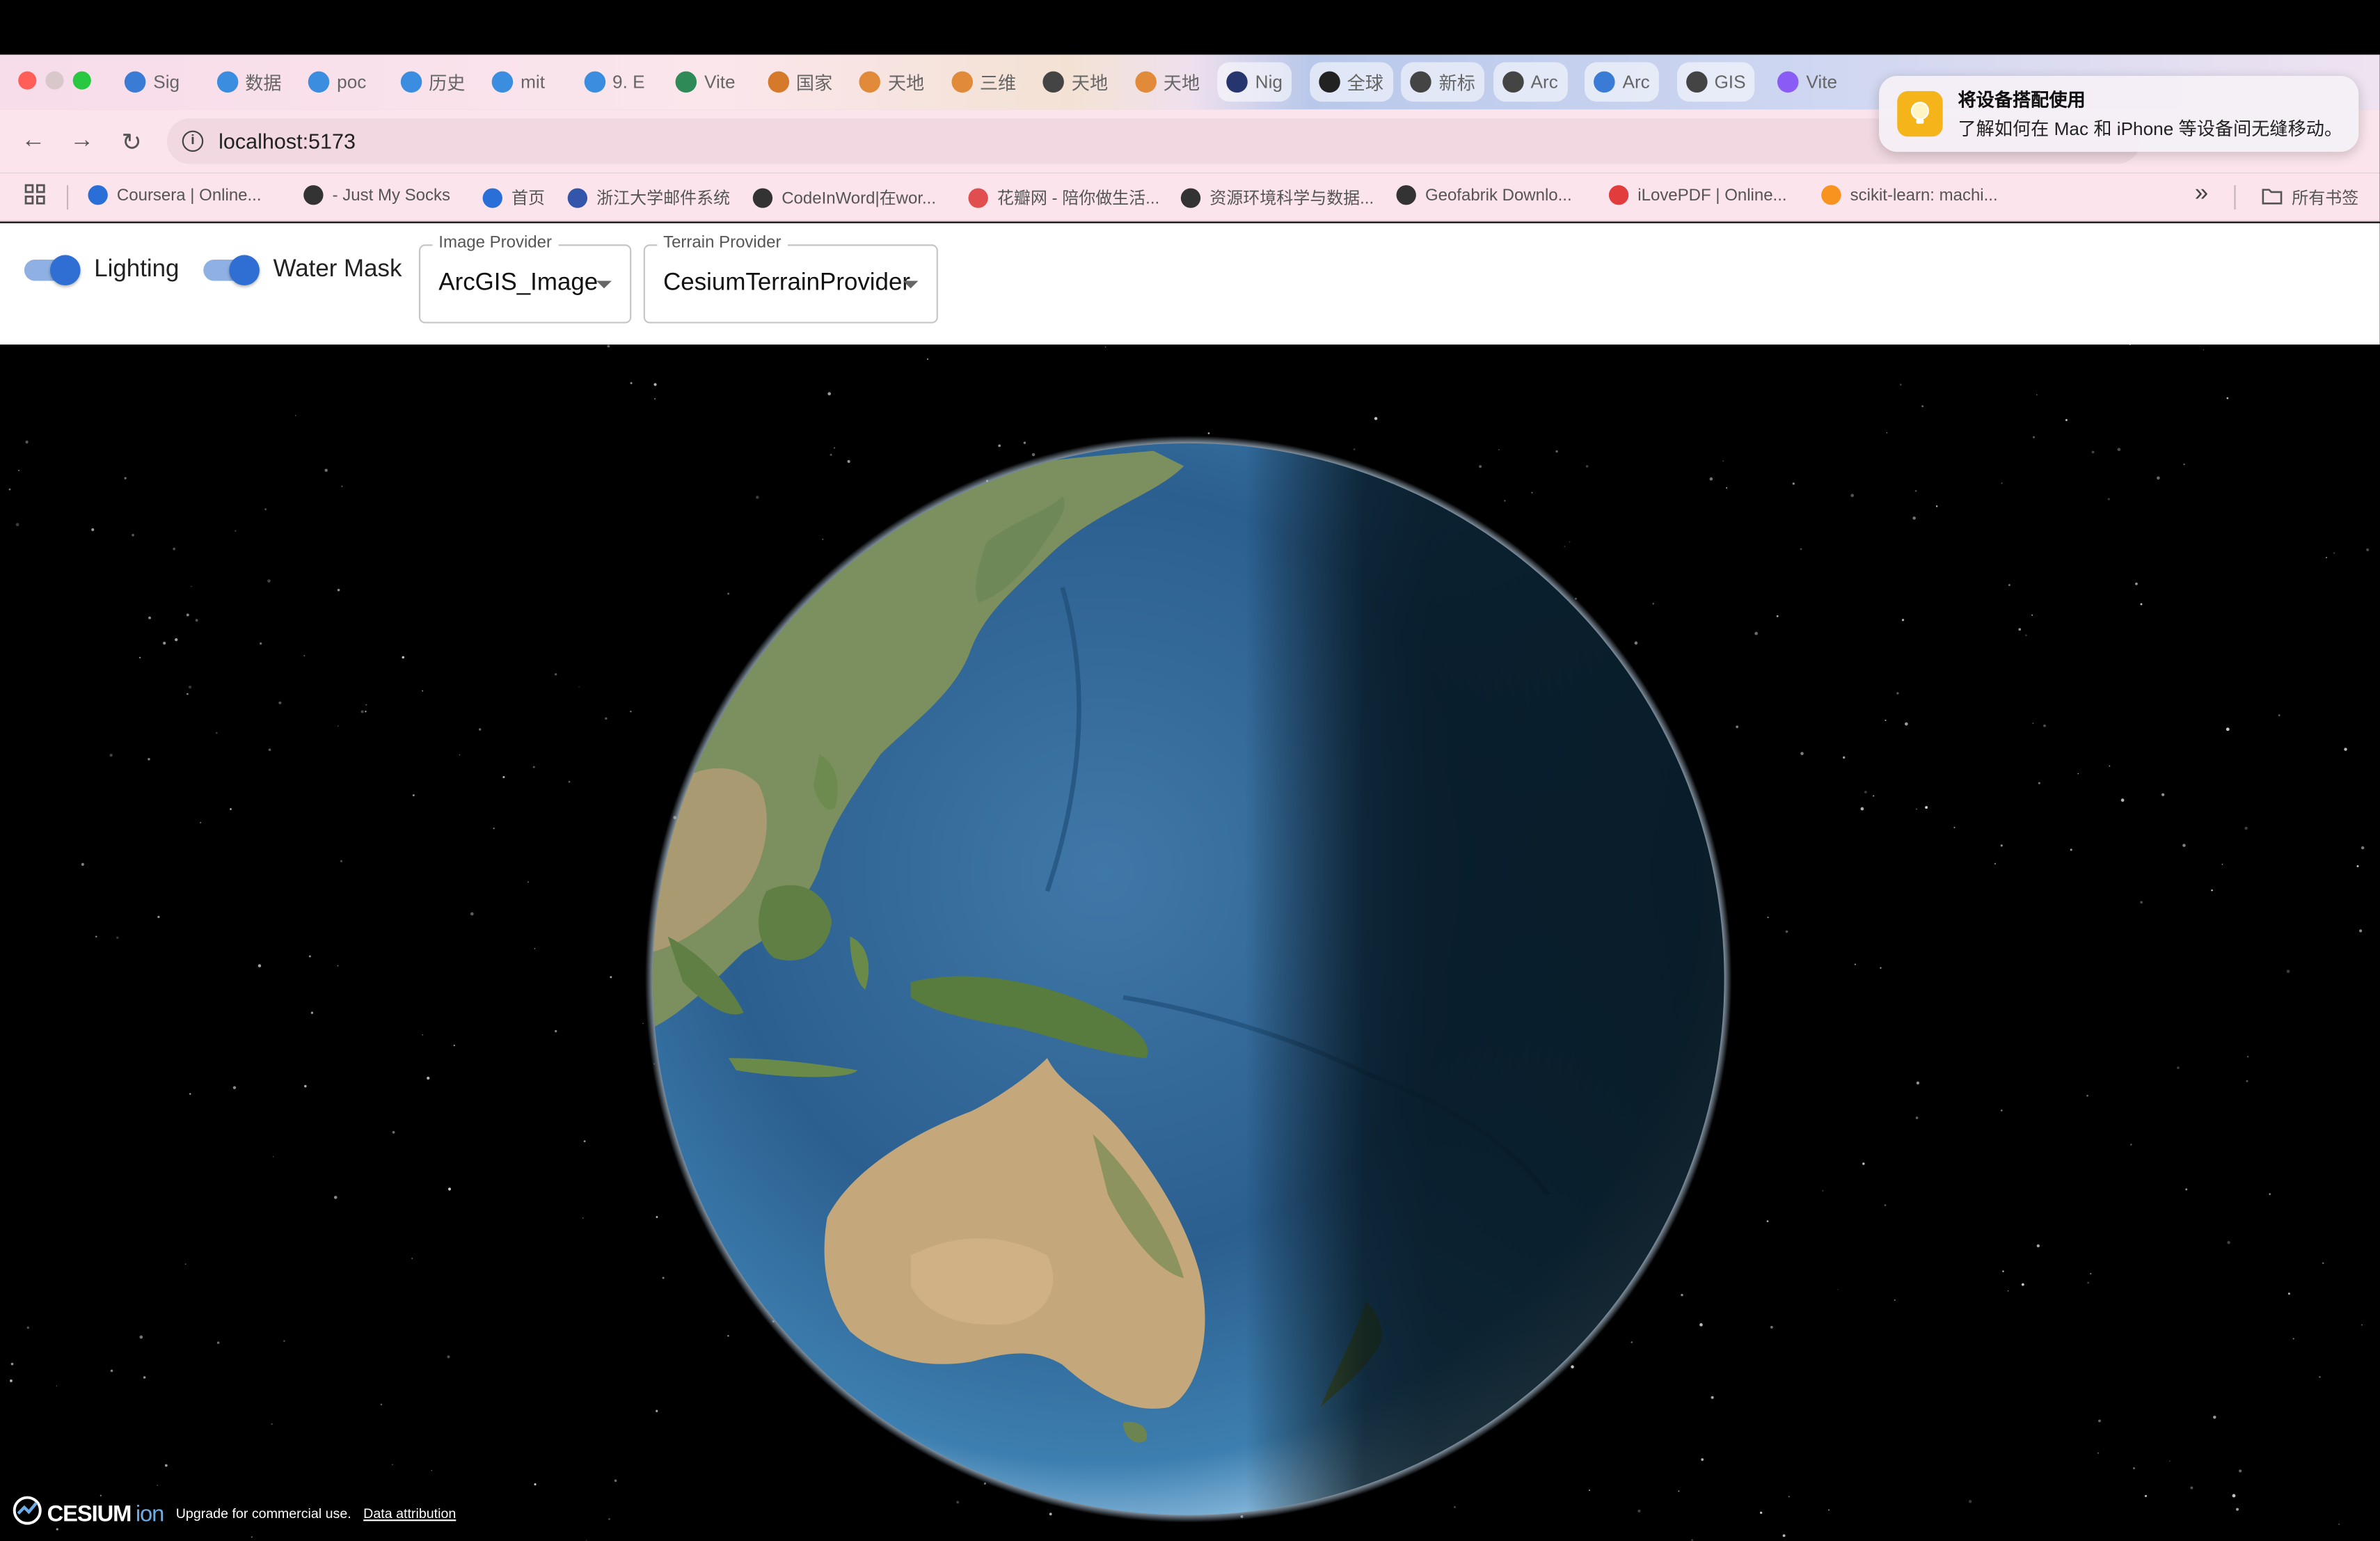 Image resolution: width=2380 pixels, height=1541 pixels. I want to click on tab-label: Vite, so click(720, 82).